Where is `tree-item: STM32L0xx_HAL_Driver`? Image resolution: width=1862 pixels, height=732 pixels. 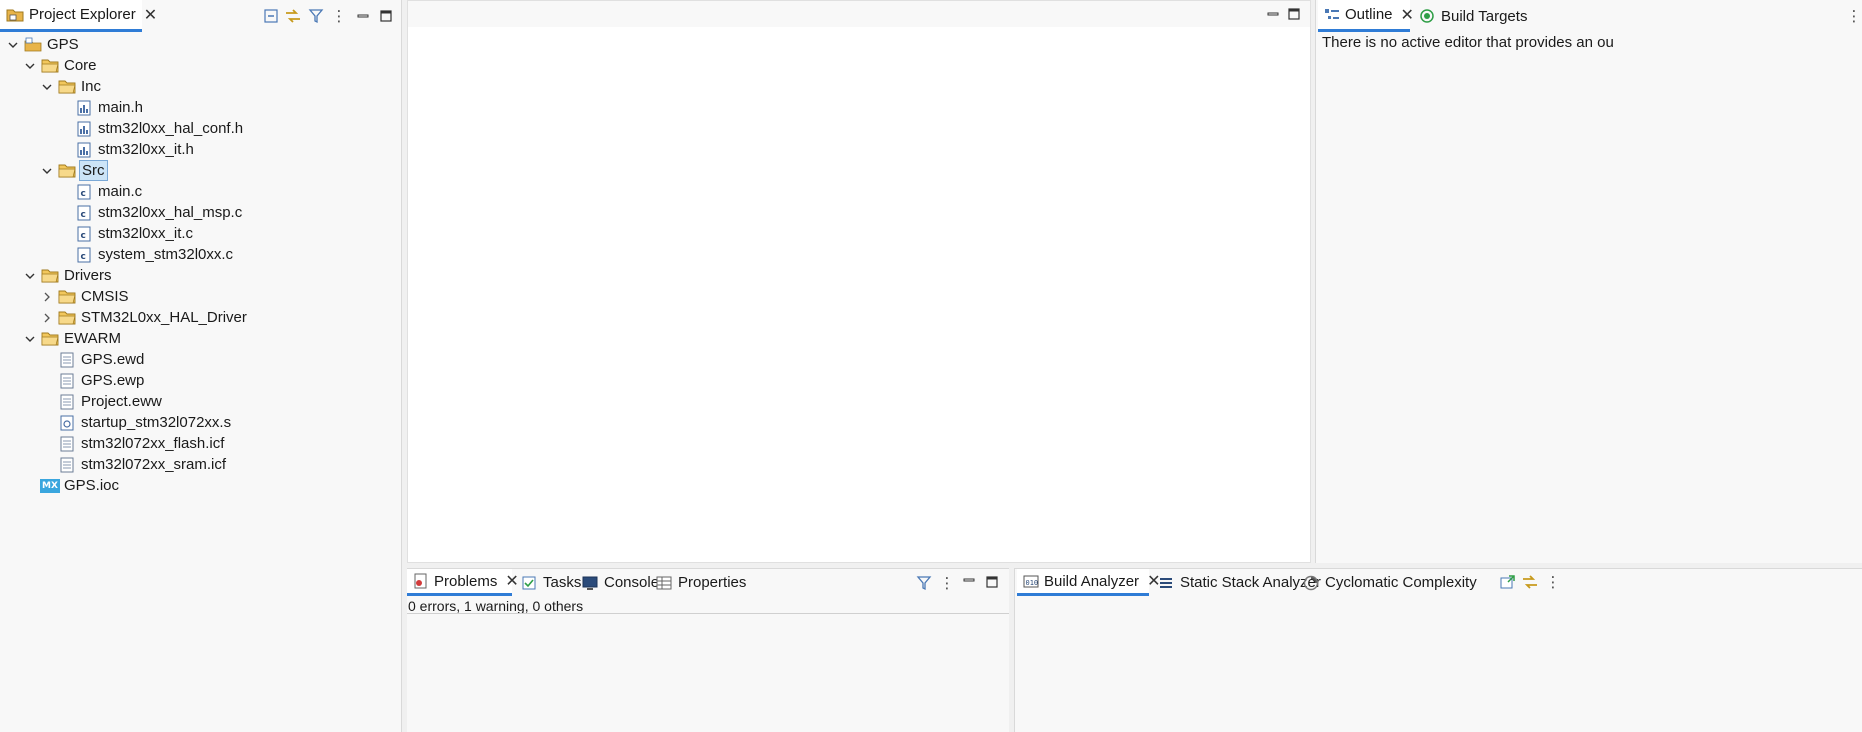
tree-item: STM32L0xx_HAL_Driver is located at coordinates (144, 317).